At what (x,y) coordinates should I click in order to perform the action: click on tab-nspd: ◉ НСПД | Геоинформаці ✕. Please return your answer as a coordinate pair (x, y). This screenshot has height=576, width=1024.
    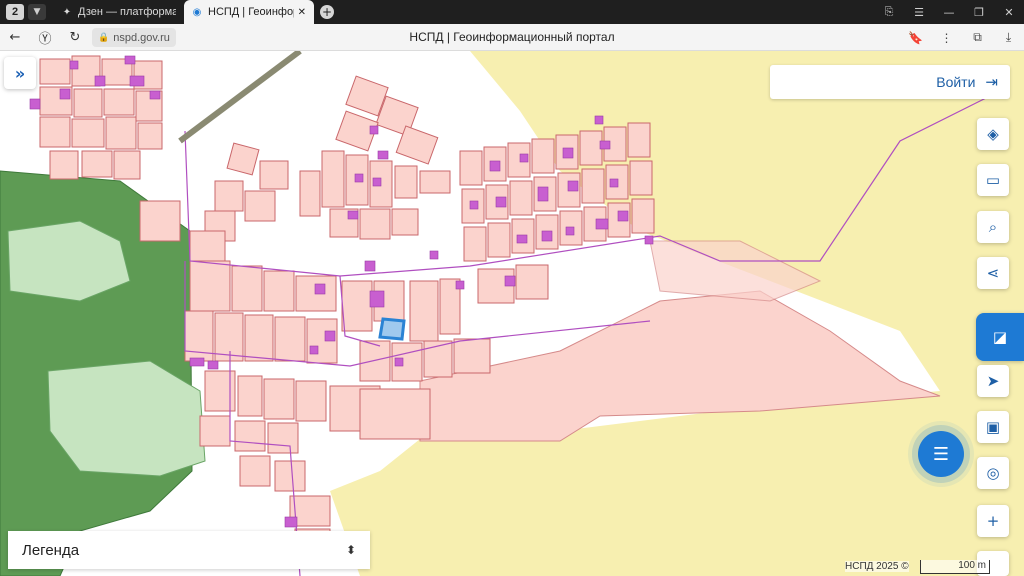
    Looking at the image, I should click on (249, 12).